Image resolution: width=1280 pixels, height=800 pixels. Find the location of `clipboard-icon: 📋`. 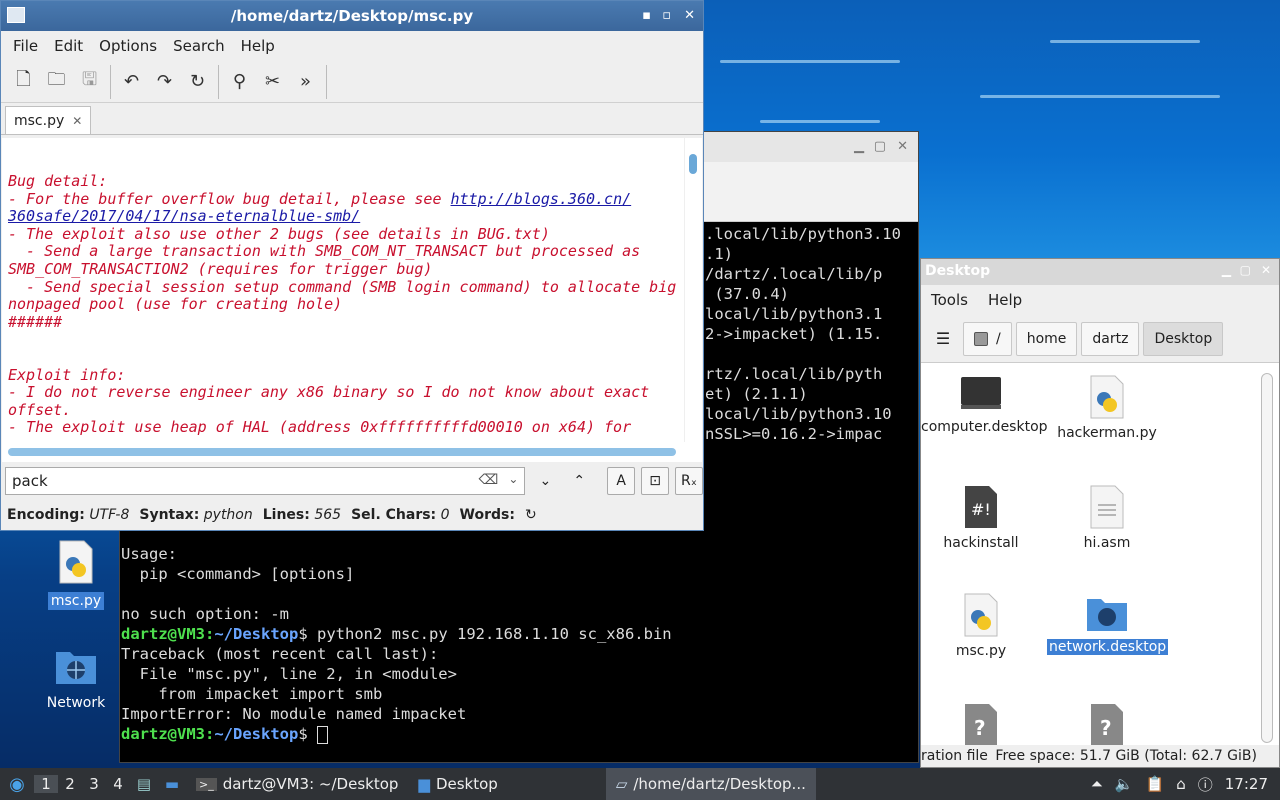

clipboard-icon: 📋 is located at coordinates (1155, 784).